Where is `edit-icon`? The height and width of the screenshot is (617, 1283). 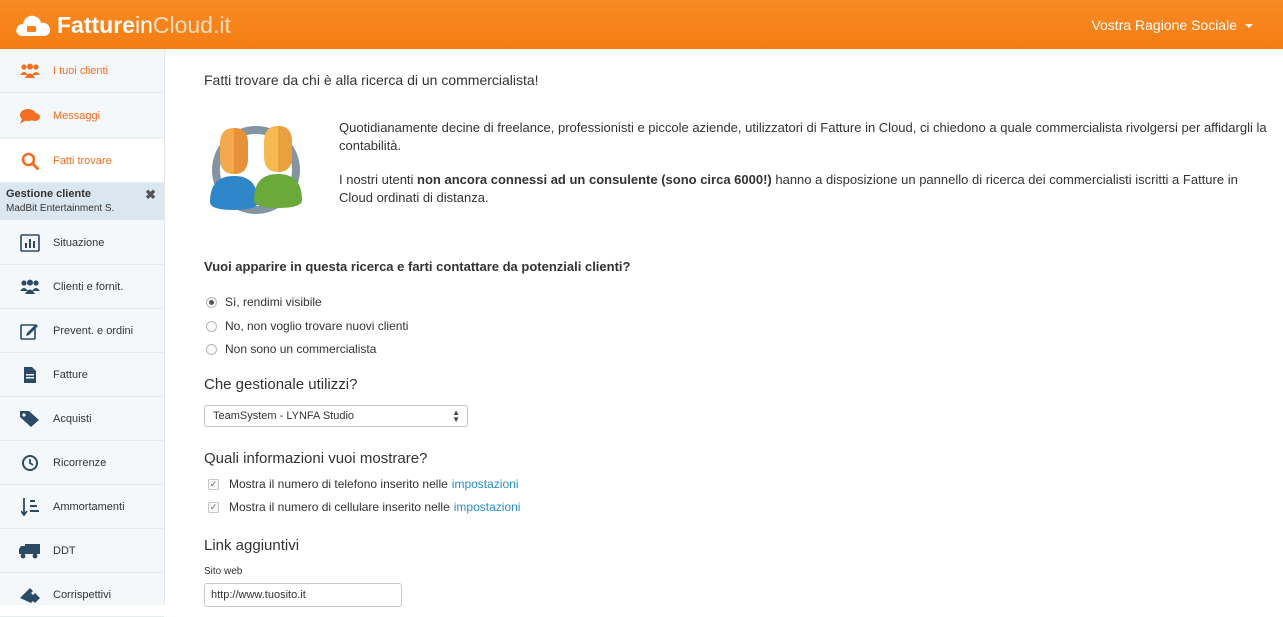 edit-icon is located at coordinates (30, 331).